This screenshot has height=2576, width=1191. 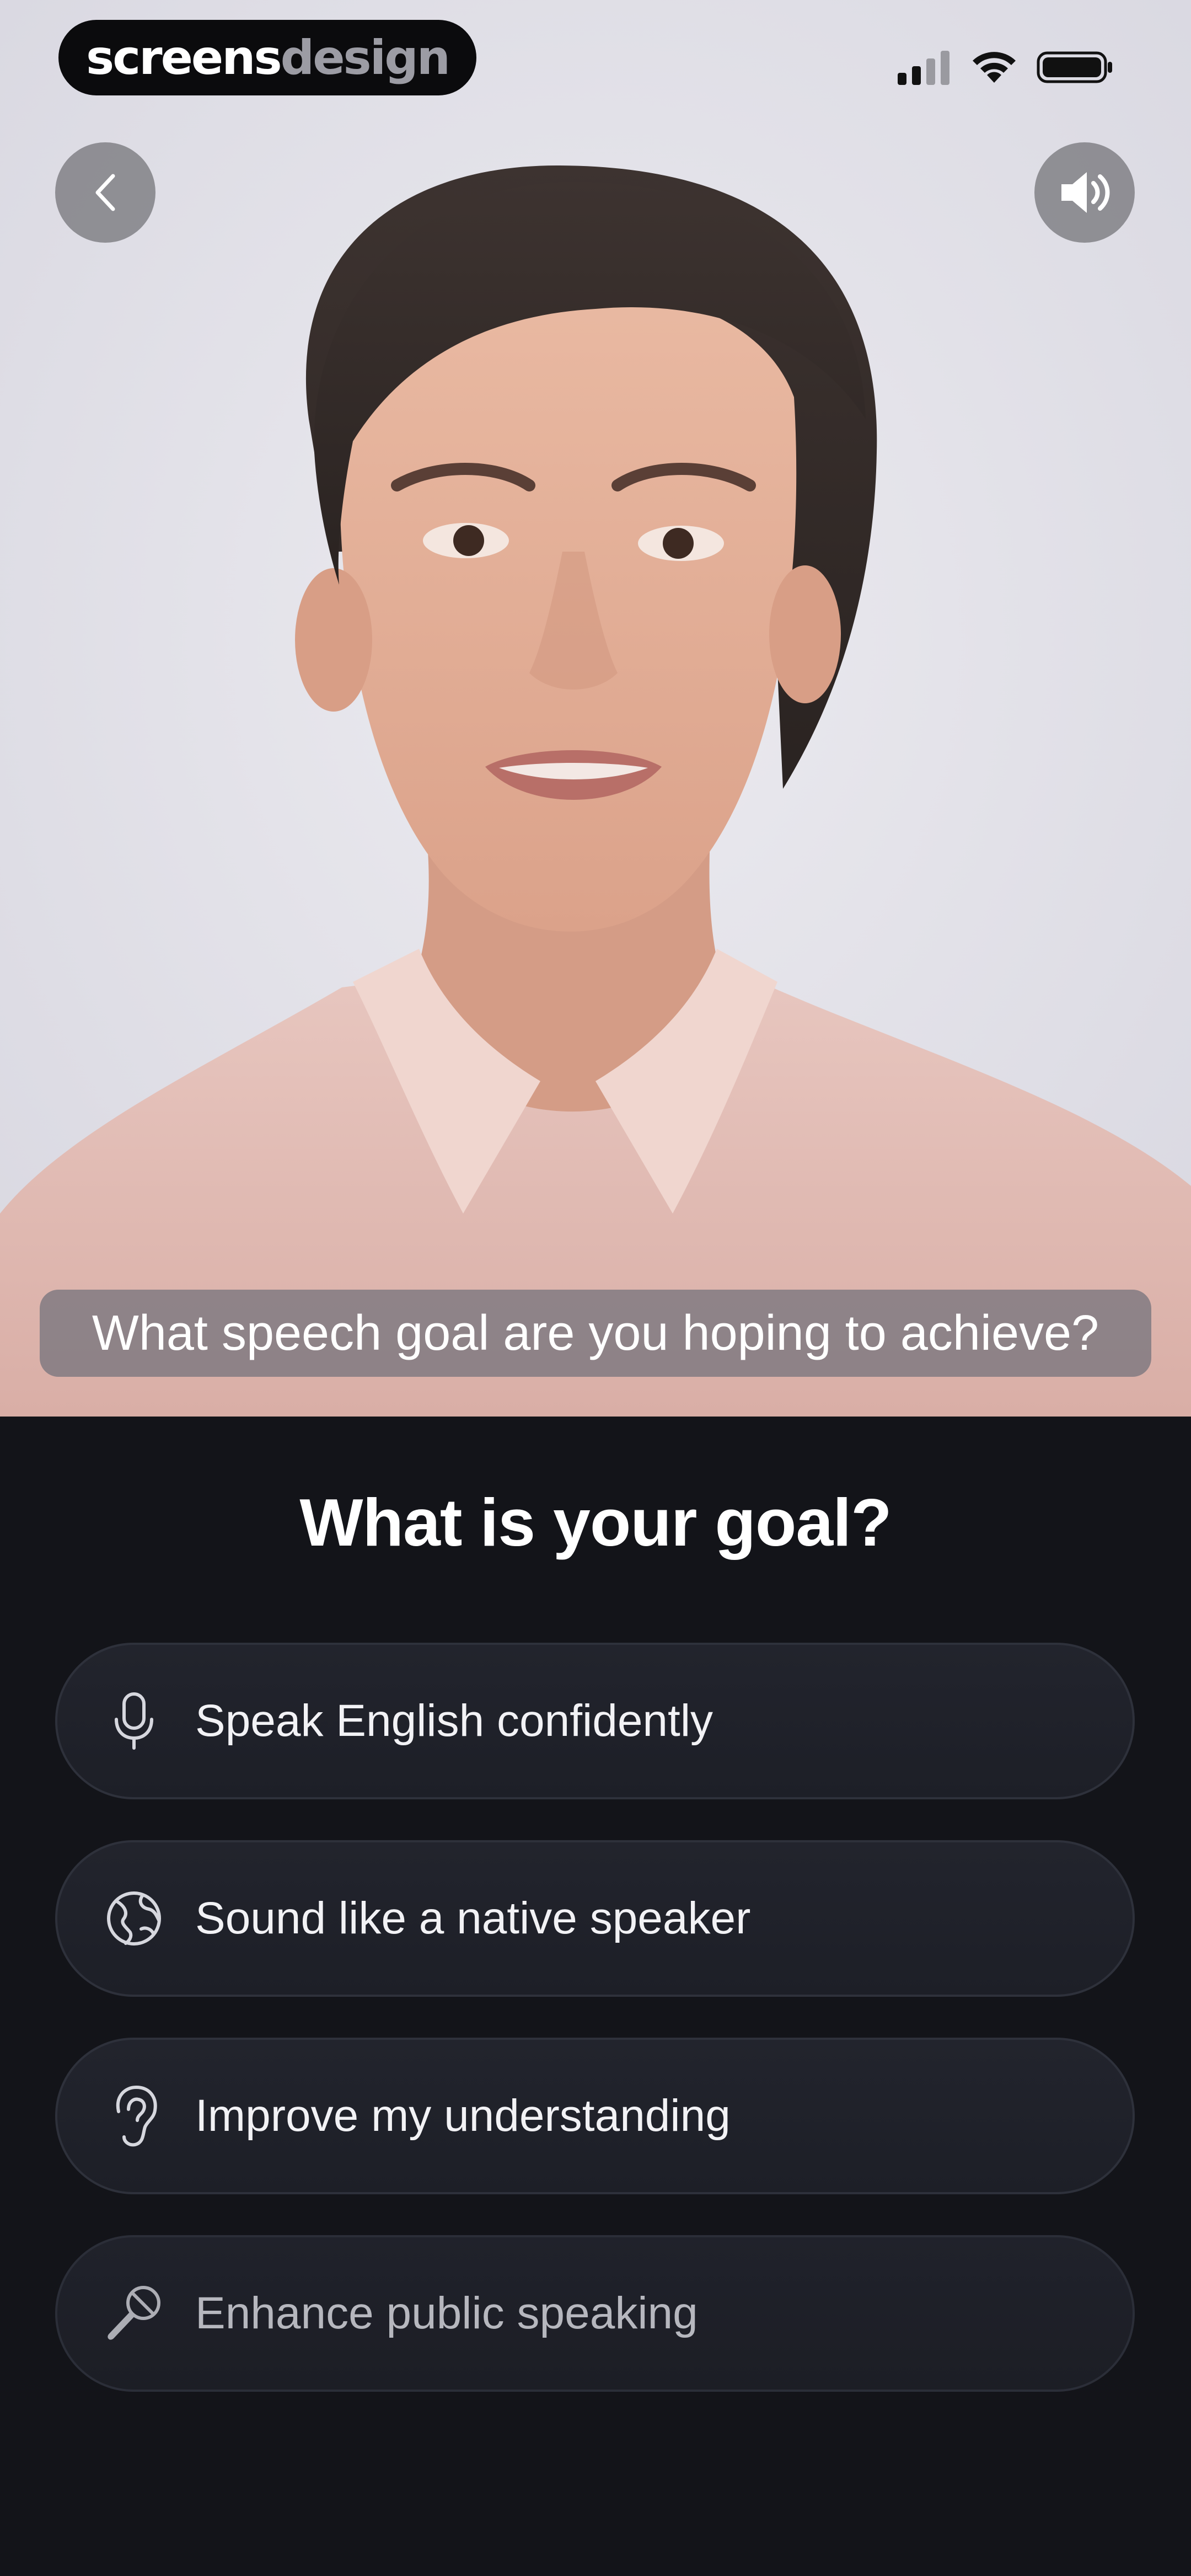 What do you see at coordinates (184, 57) in the screenshot?
I see `brand-part-1: screens` at bounding box center [184, 57].